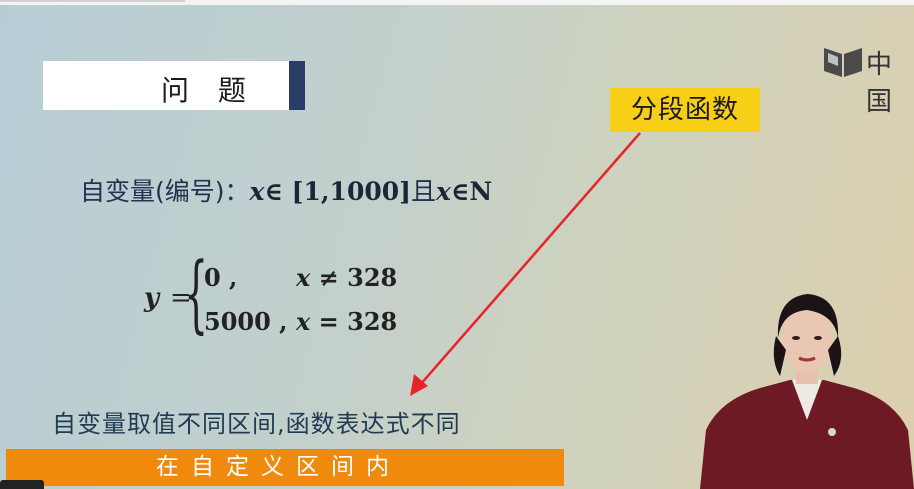 The width and height of the screenshot is (914, 489). What do you see at coordinates (152, 298) in the screenshot?
I see `formula-lhs: y` at bounding box center [152, 298].